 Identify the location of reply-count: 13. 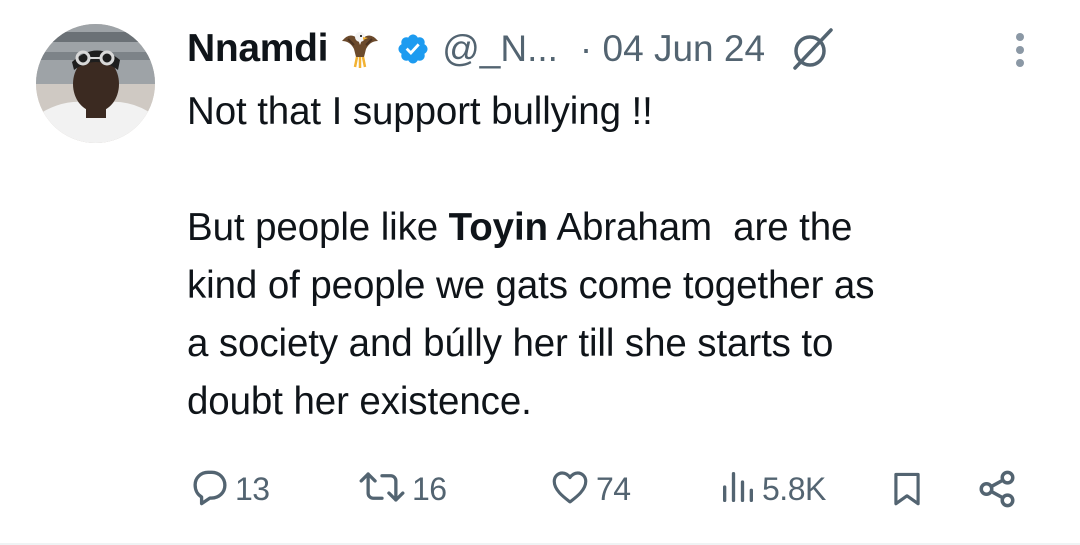
(252, 488).